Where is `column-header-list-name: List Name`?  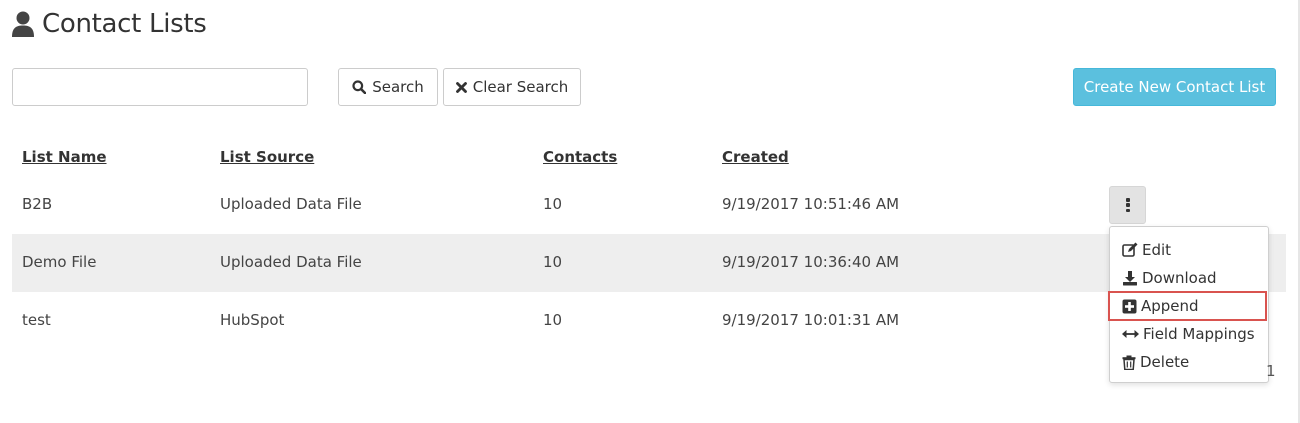 column-header-list-name: List Name is located at coordinates (64, 157).